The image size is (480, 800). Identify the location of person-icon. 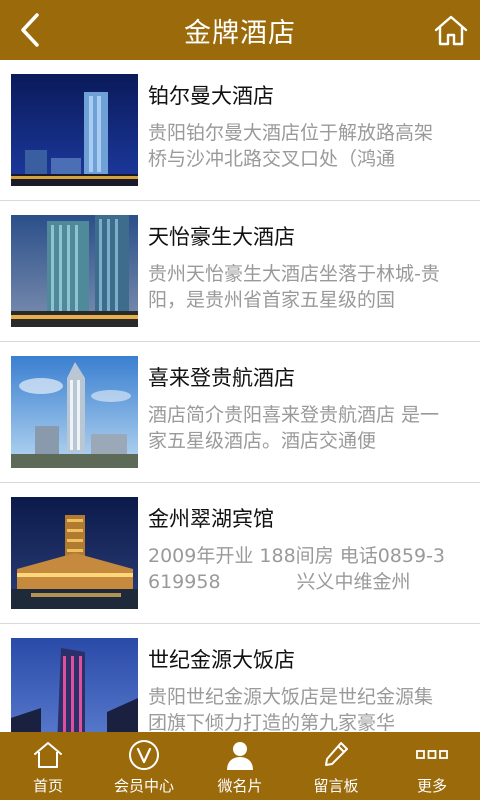
(240, 756).